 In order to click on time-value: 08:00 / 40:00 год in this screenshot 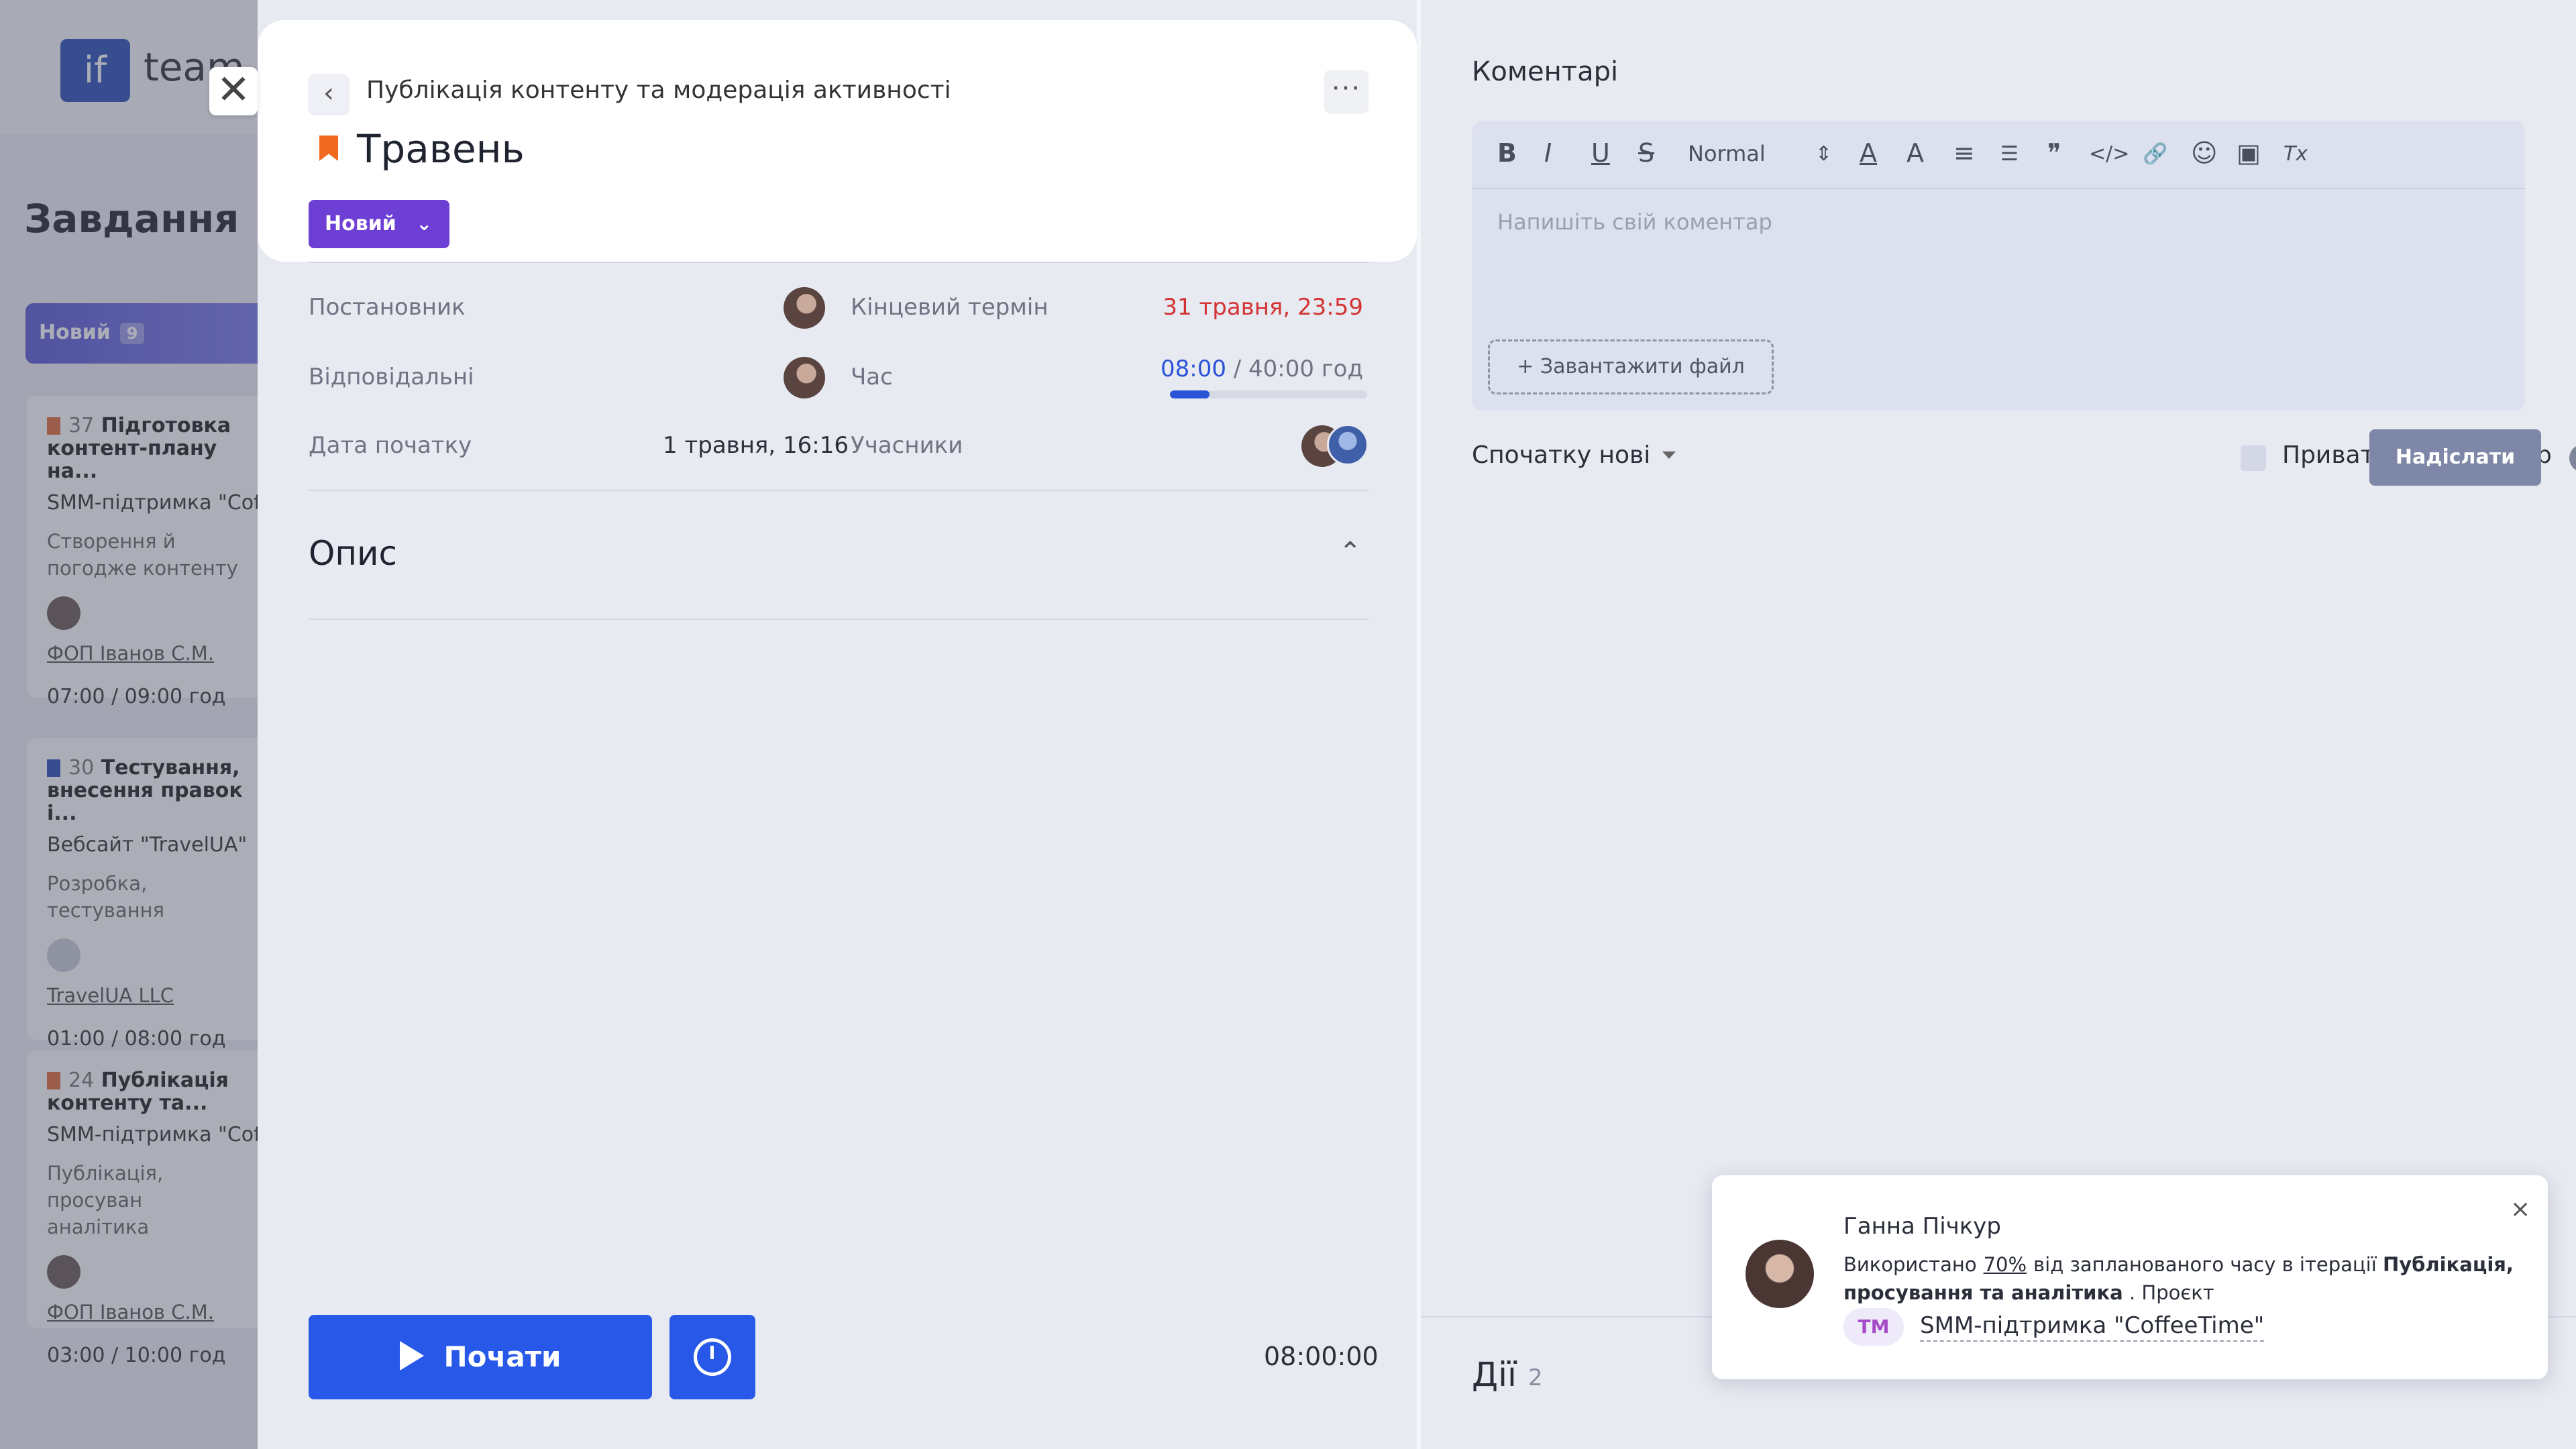, I will do `click(1262, 369)`.